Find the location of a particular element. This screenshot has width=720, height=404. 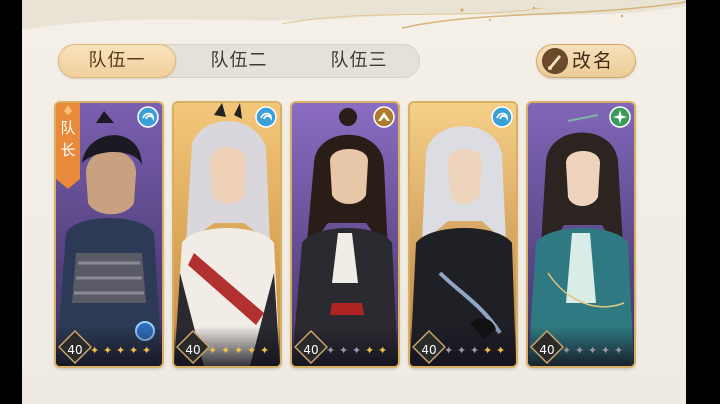

wind-element-icon is located at coordinates (620, 117).